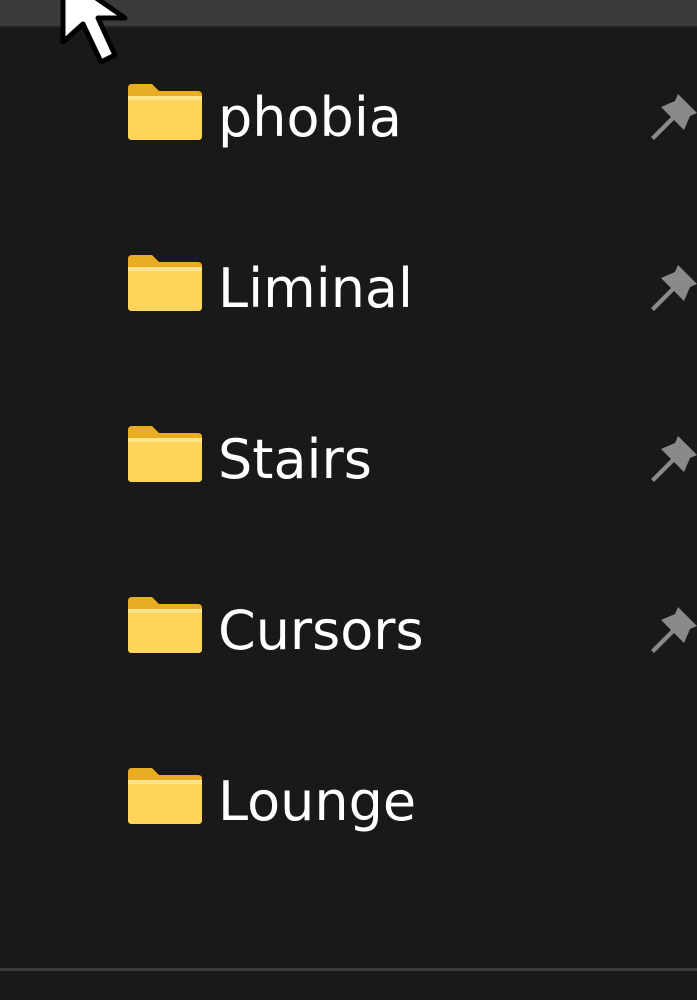 This screenshot has width=697, height=1000. I want to click on folder-label: Liminal, so click(316, 288).